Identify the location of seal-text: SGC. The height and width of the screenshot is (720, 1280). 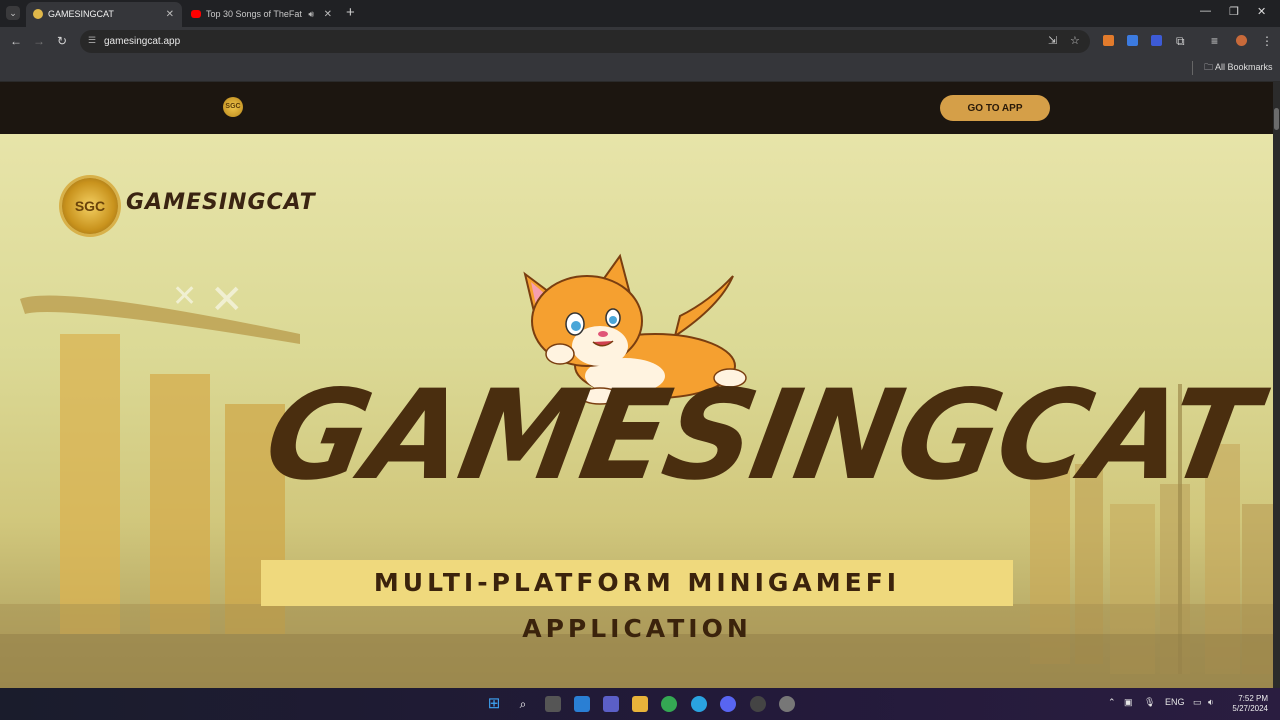
(90, 206).